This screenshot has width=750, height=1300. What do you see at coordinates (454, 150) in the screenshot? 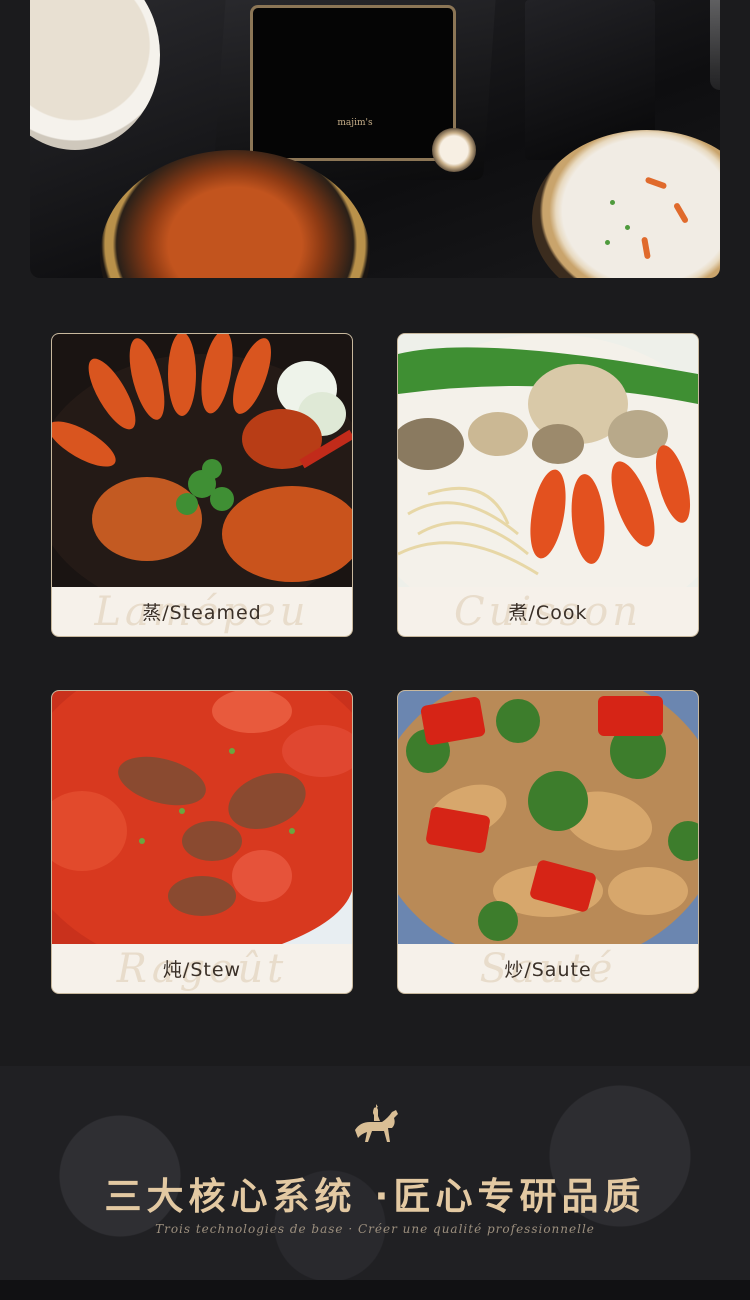
I see `machine-knob` at bounding box center [454, 150].